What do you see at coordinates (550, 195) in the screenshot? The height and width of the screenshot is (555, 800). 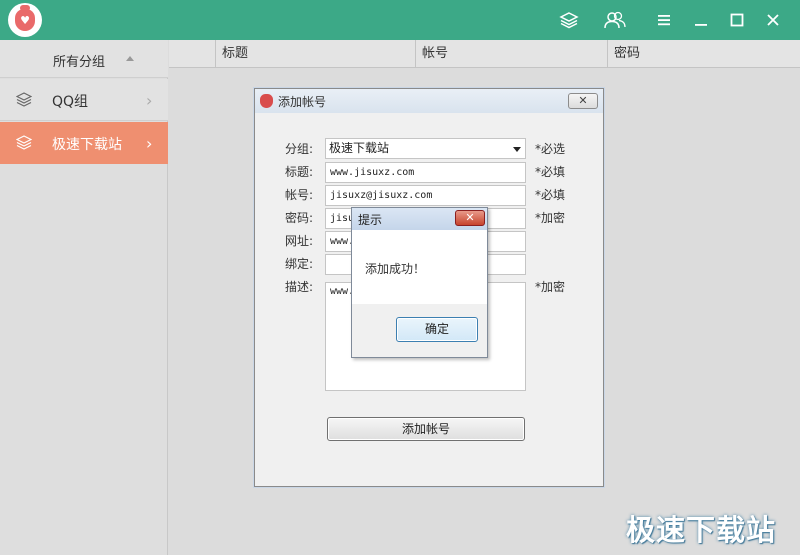 I see `account-hint: *必填` at bounding box center [550, 195].